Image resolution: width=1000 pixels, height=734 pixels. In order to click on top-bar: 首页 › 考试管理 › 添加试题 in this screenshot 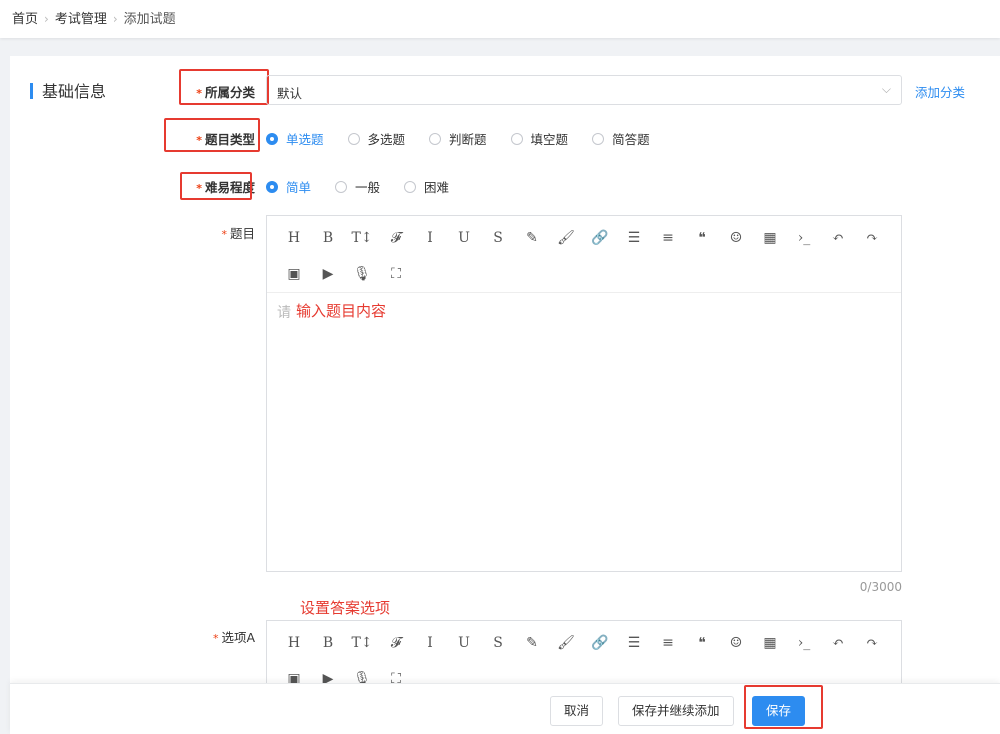, I will do `click(500, 19)`.